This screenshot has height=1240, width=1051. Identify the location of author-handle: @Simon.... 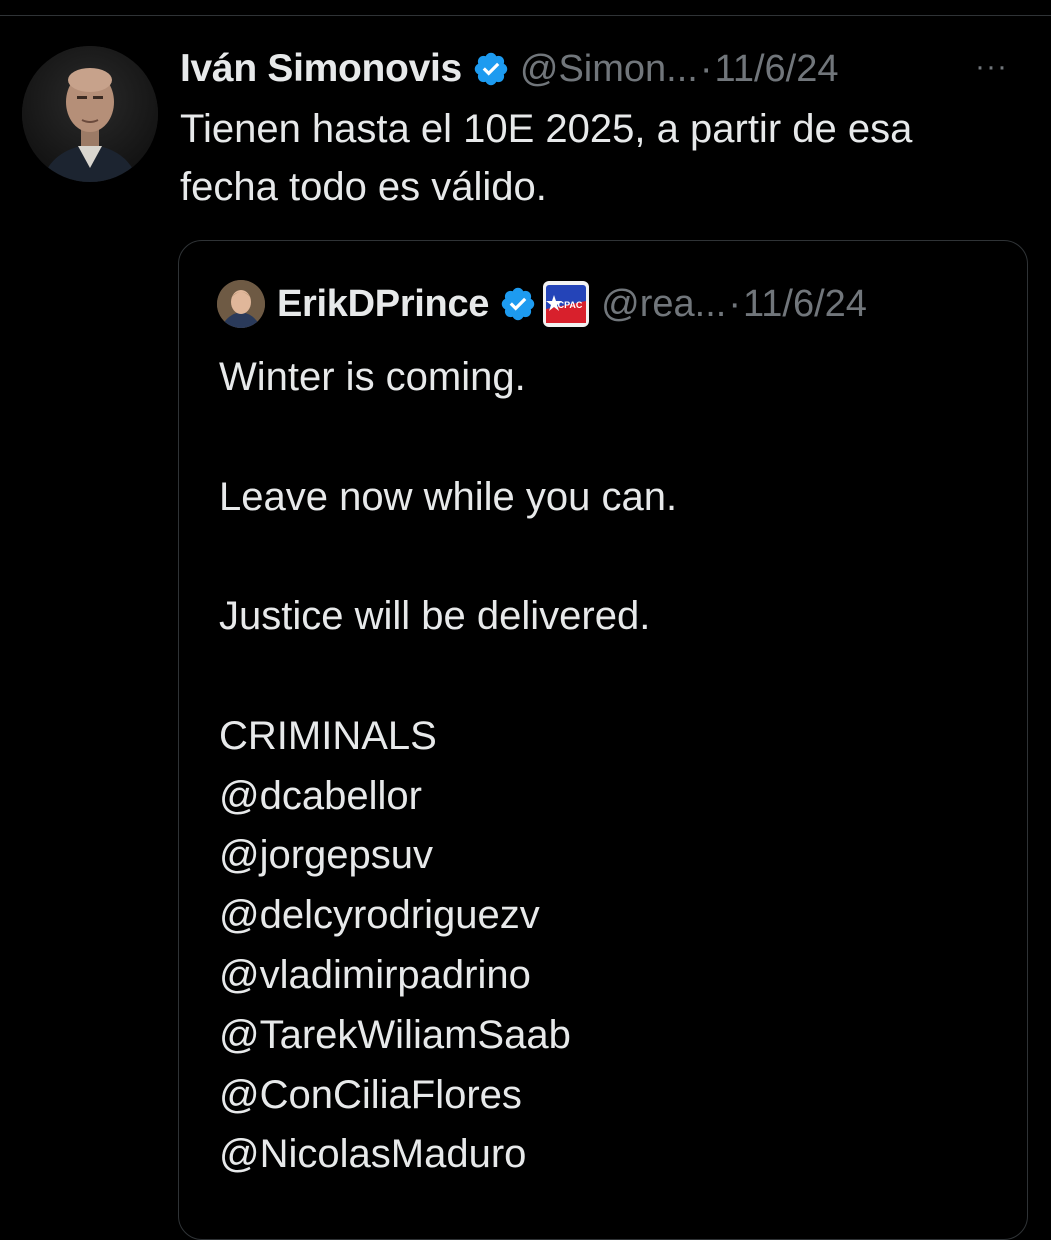
(609, 69).